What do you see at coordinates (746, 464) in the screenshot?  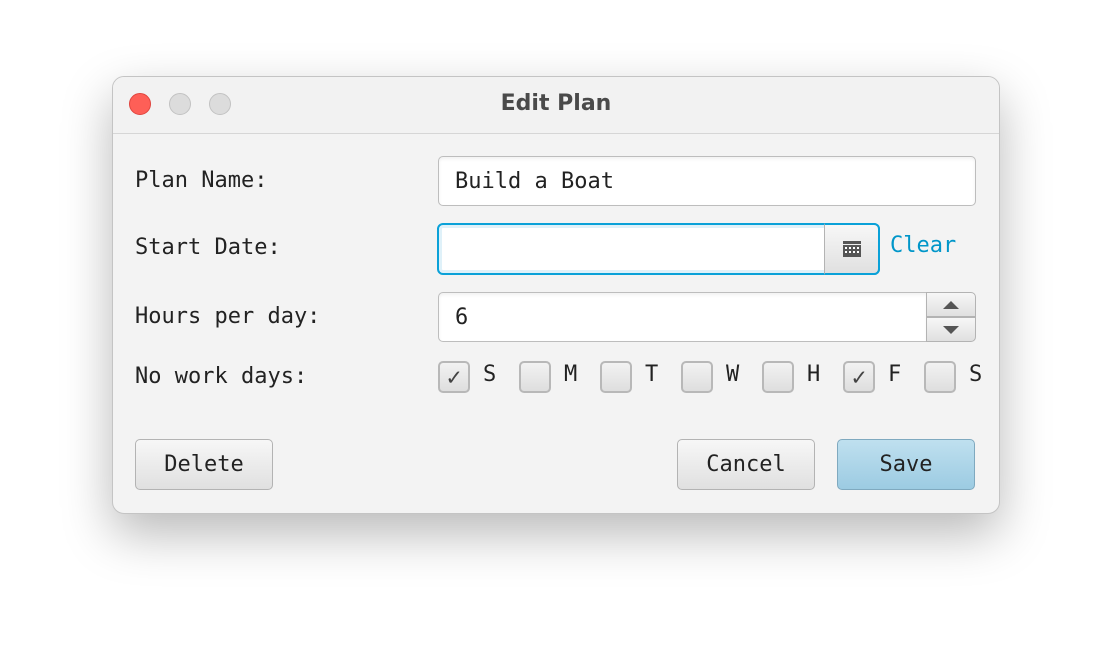 I see `cancel-button: Cancel` at bounding box center [746, 464].